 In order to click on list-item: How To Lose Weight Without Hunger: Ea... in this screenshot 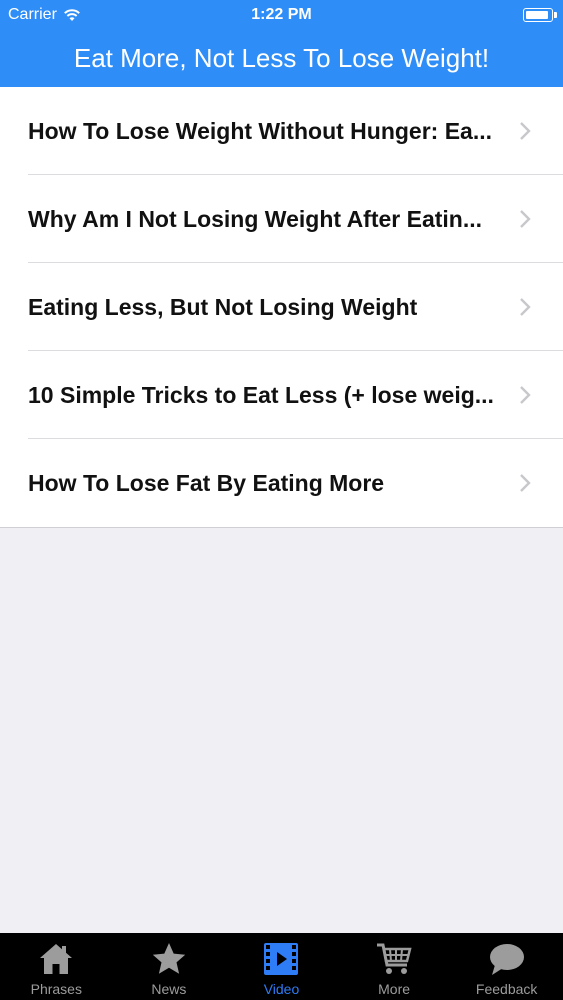, I will do `click(281, 131)`.